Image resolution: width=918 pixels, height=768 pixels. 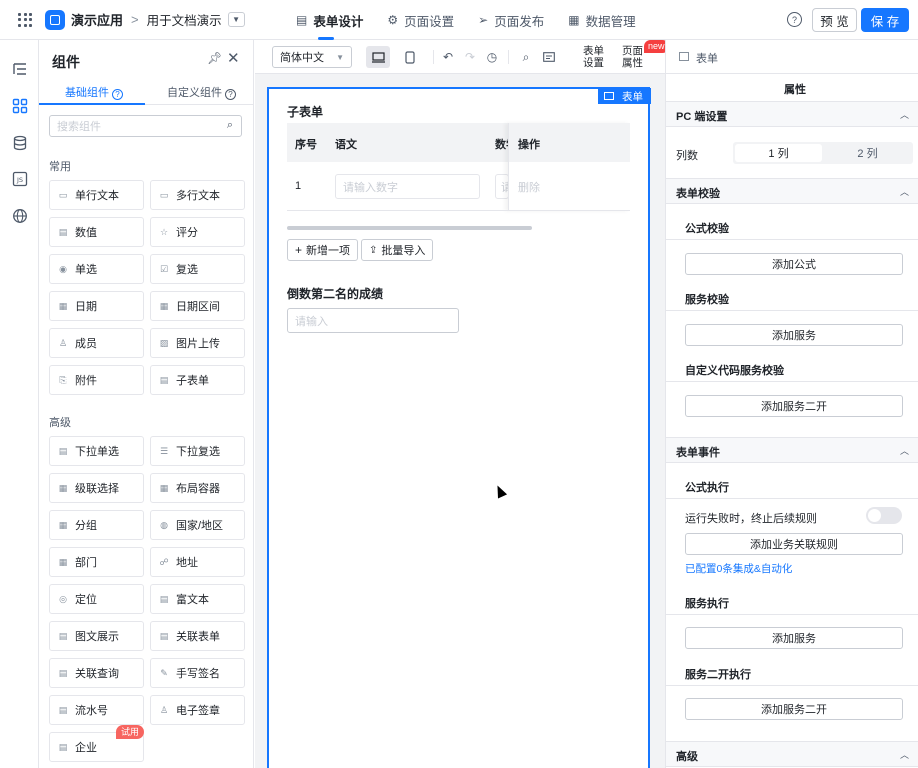 I want to click on code-icon, so click(x=549, y=57).